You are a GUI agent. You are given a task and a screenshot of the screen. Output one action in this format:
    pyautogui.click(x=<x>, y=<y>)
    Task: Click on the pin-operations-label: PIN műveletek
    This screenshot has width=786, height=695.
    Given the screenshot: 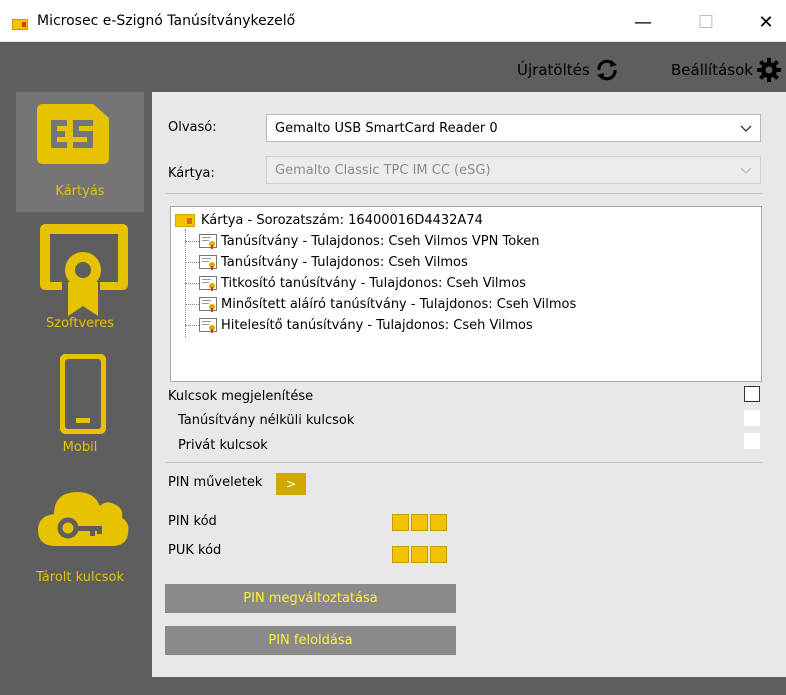 What is the action you would take?
    pyautogui.click(x=215, y=482)
    